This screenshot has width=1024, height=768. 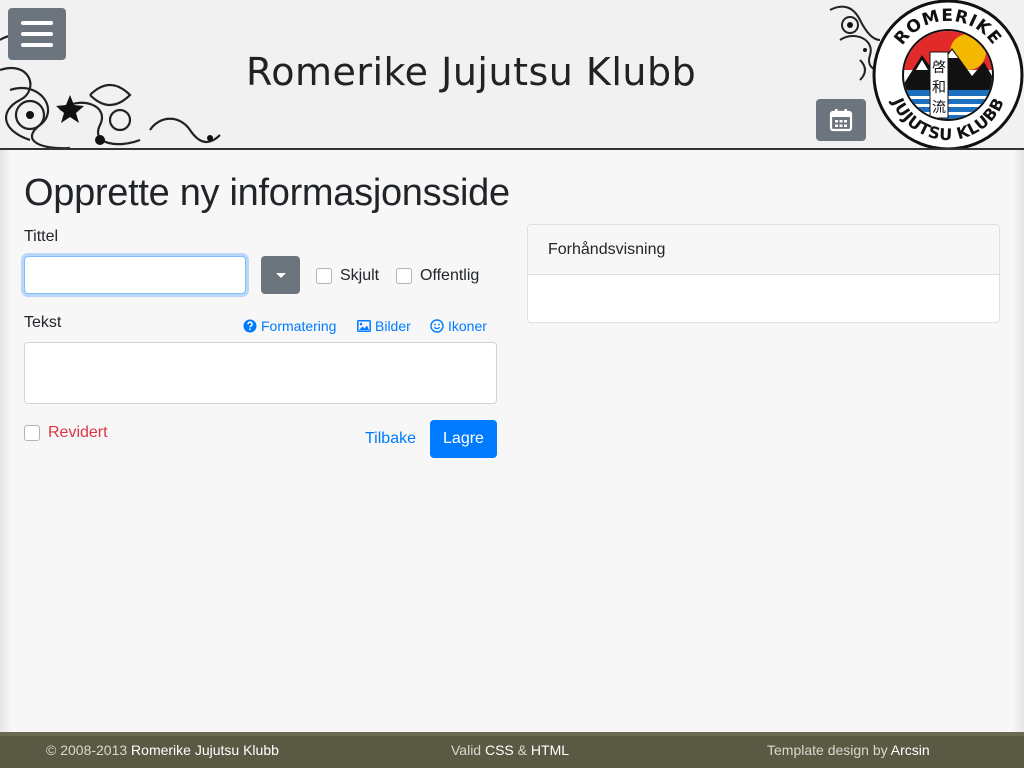 What do you see at coordinates (364, 326) in the screenshot?
I see `image-icon` at bounding box center [364, 326].